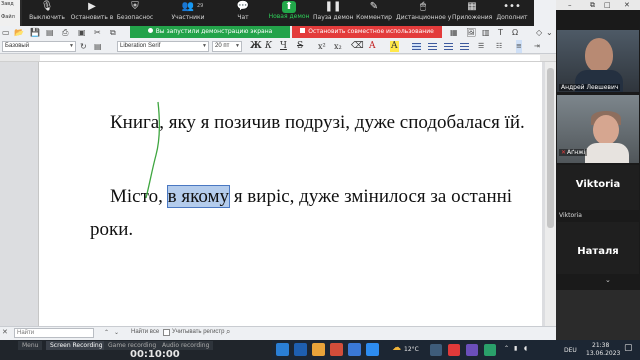  I want to click on document-paragraph-2-continuation: роки., so click(111, 230).